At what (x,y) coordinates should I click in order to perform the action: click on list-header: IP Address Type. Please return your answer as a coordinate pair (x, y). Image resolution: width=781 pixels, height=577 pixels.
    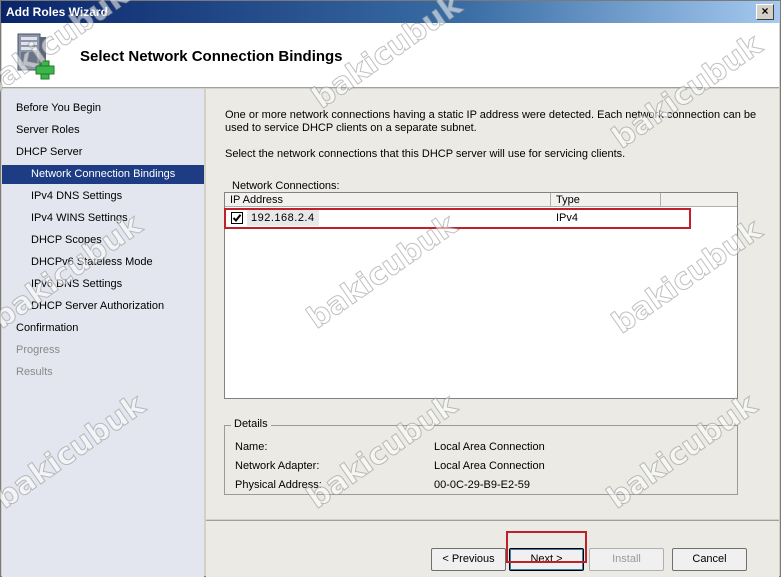
    Looking at the image, I should click on (481, 200).